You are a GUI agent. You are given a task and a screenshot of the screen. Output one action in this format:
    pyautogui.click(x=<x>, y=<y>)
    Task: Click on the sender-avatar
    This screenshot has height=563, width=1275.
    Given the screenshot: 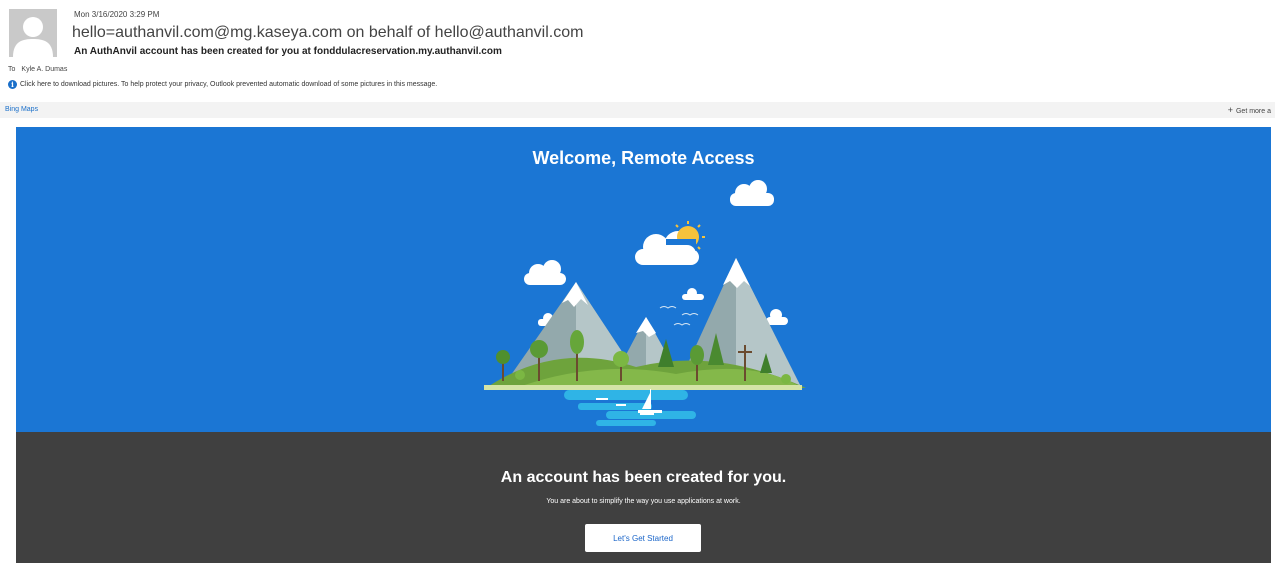 What is the action you would take?
    pyautogui.click(x=33, y=33)
    